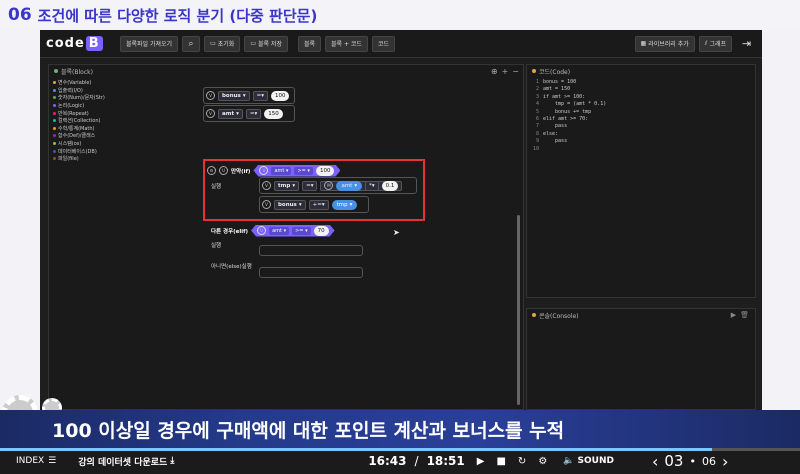  Describe the element at coordinates (234, 95) in the screenshot. I see `var-select: bonus ▾` at that location.